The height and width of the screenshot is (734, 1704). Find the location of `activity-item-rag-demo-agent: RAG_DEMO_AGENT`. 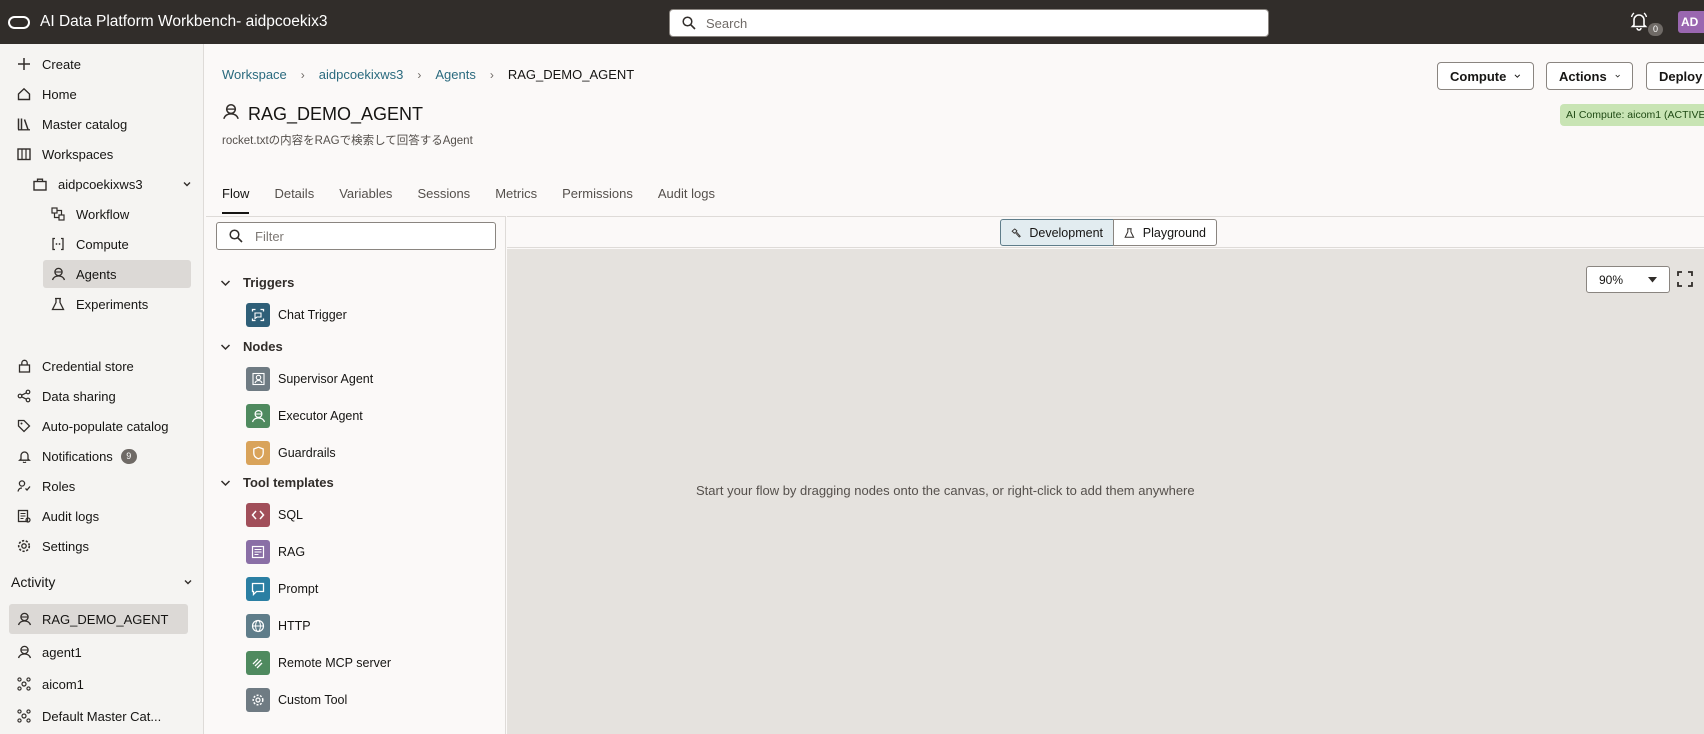

activity-item-rag-demo-agent: RAG_DEMO_AGENT is located at coordinates (98, 619).